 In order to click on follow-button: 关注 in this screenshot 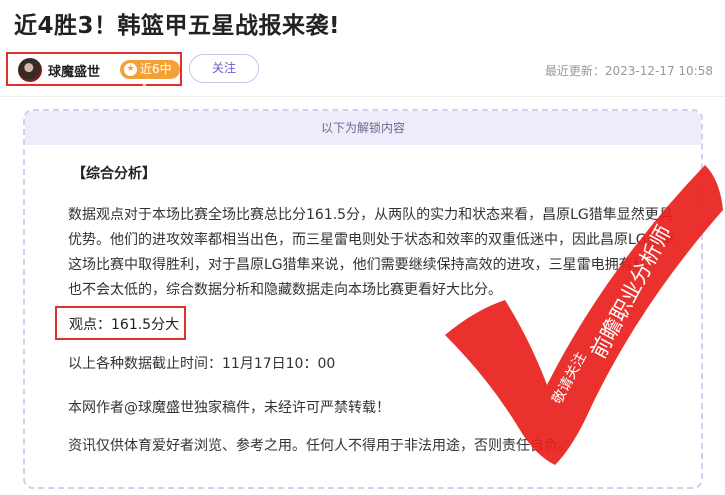, I will do `click(224, 68)`.